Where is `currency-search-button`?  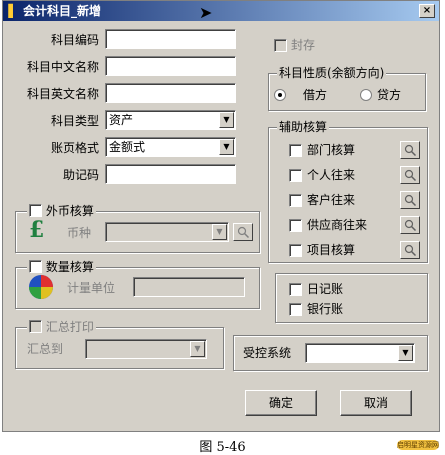 currency-search-button is located at coordinates (243, 232).